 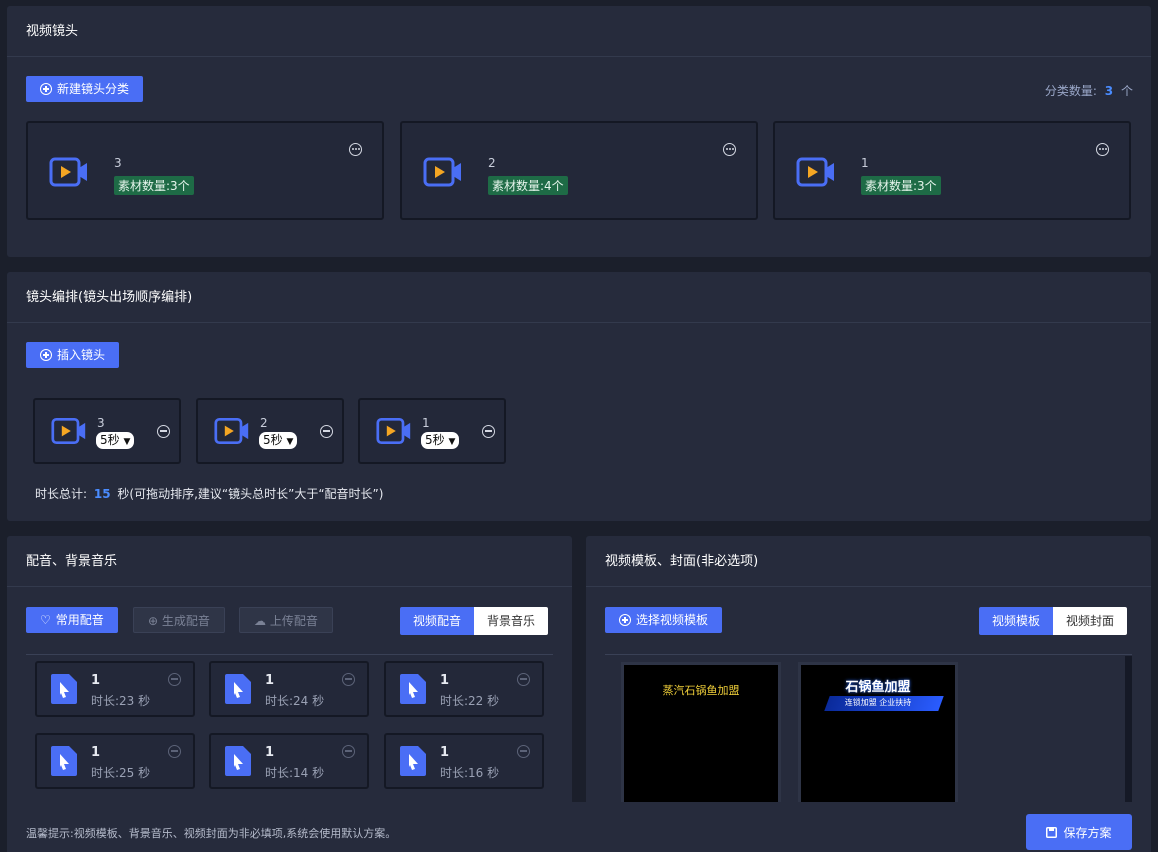 What do you see at coordinates (470, 773) in the screenshot?
I see `audio-duration: 时长:16 秒` at bounding box center [470, 773].